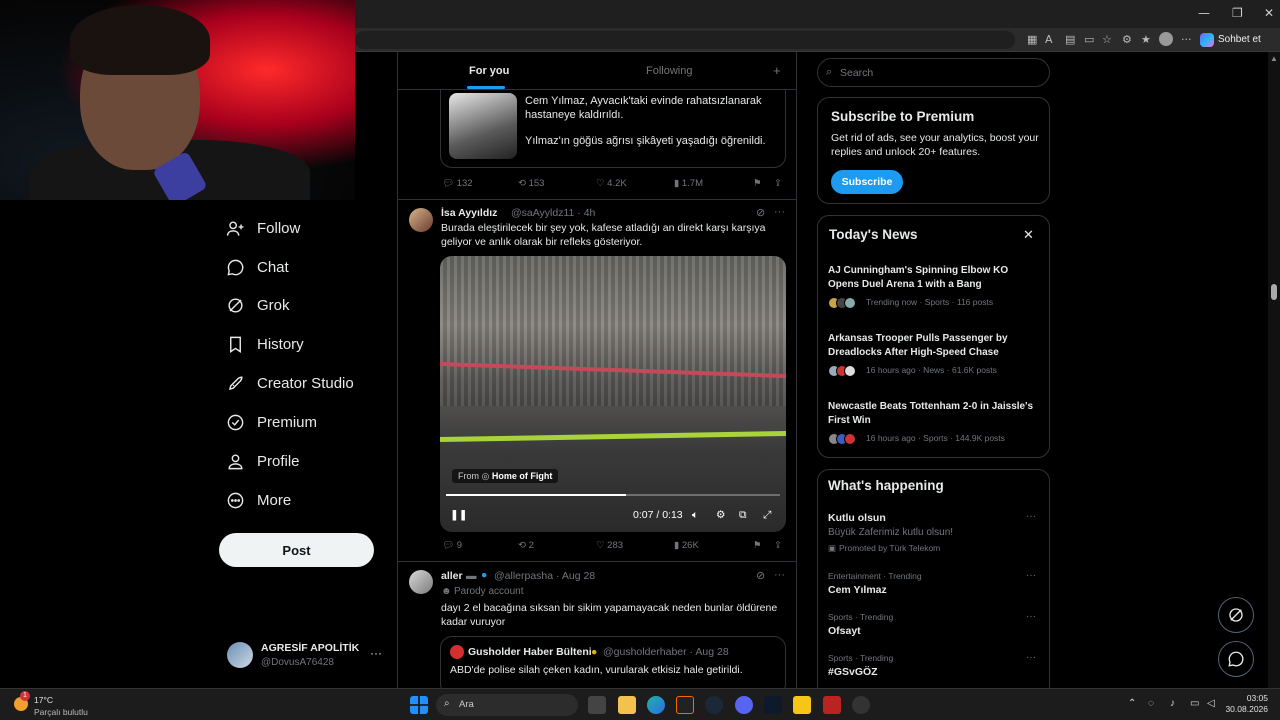  I want to click on microphone-icon: ♪, so click(1172, 703).